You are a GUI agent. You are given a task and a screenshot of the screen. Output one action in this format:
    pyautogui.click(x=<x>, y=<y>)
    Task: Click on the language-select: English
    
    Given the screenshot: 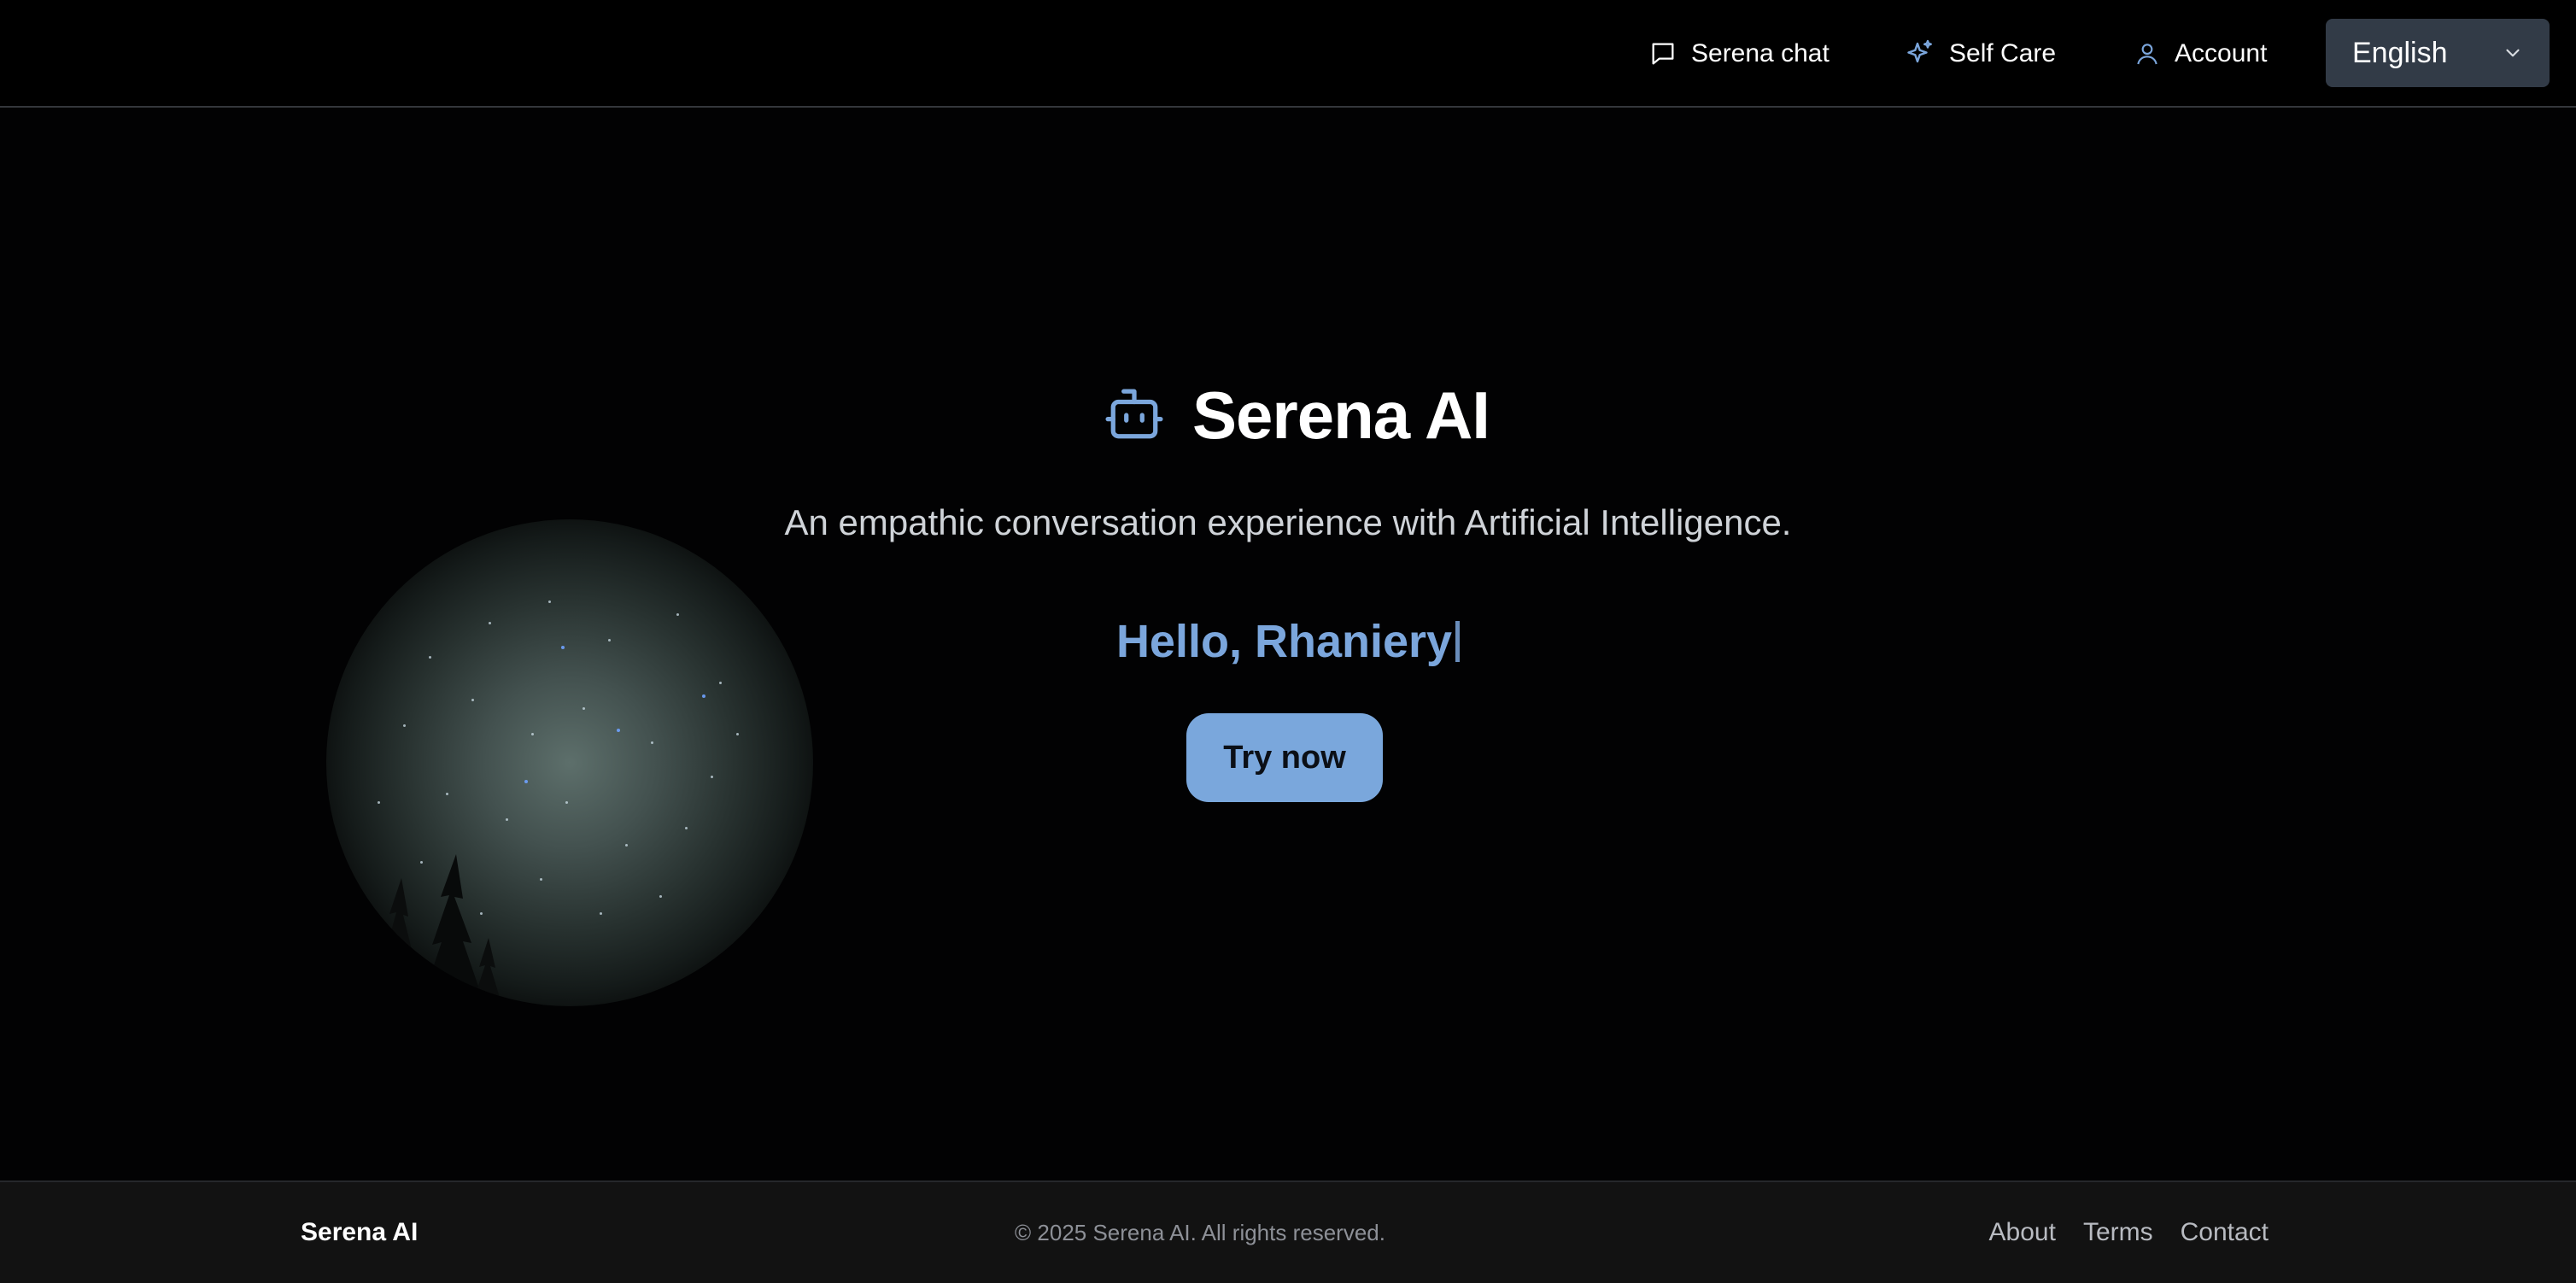 What is the action you would take?
    pyautogui.click(x=2438, y=53)
    